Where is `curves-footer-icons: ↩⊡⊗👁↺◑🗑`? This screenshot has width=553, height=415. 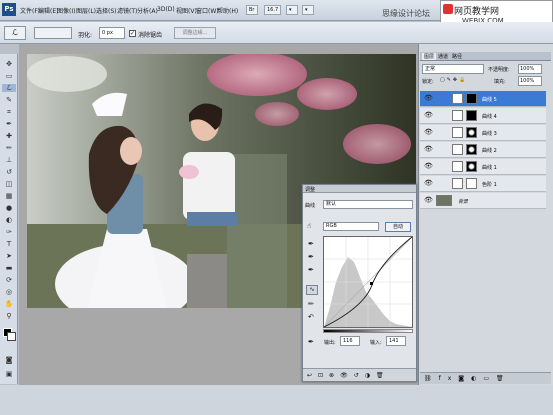
curves-footer-icons: ↩⊡⊗👁↺◑🗑 is located at coordinates (359, 374).